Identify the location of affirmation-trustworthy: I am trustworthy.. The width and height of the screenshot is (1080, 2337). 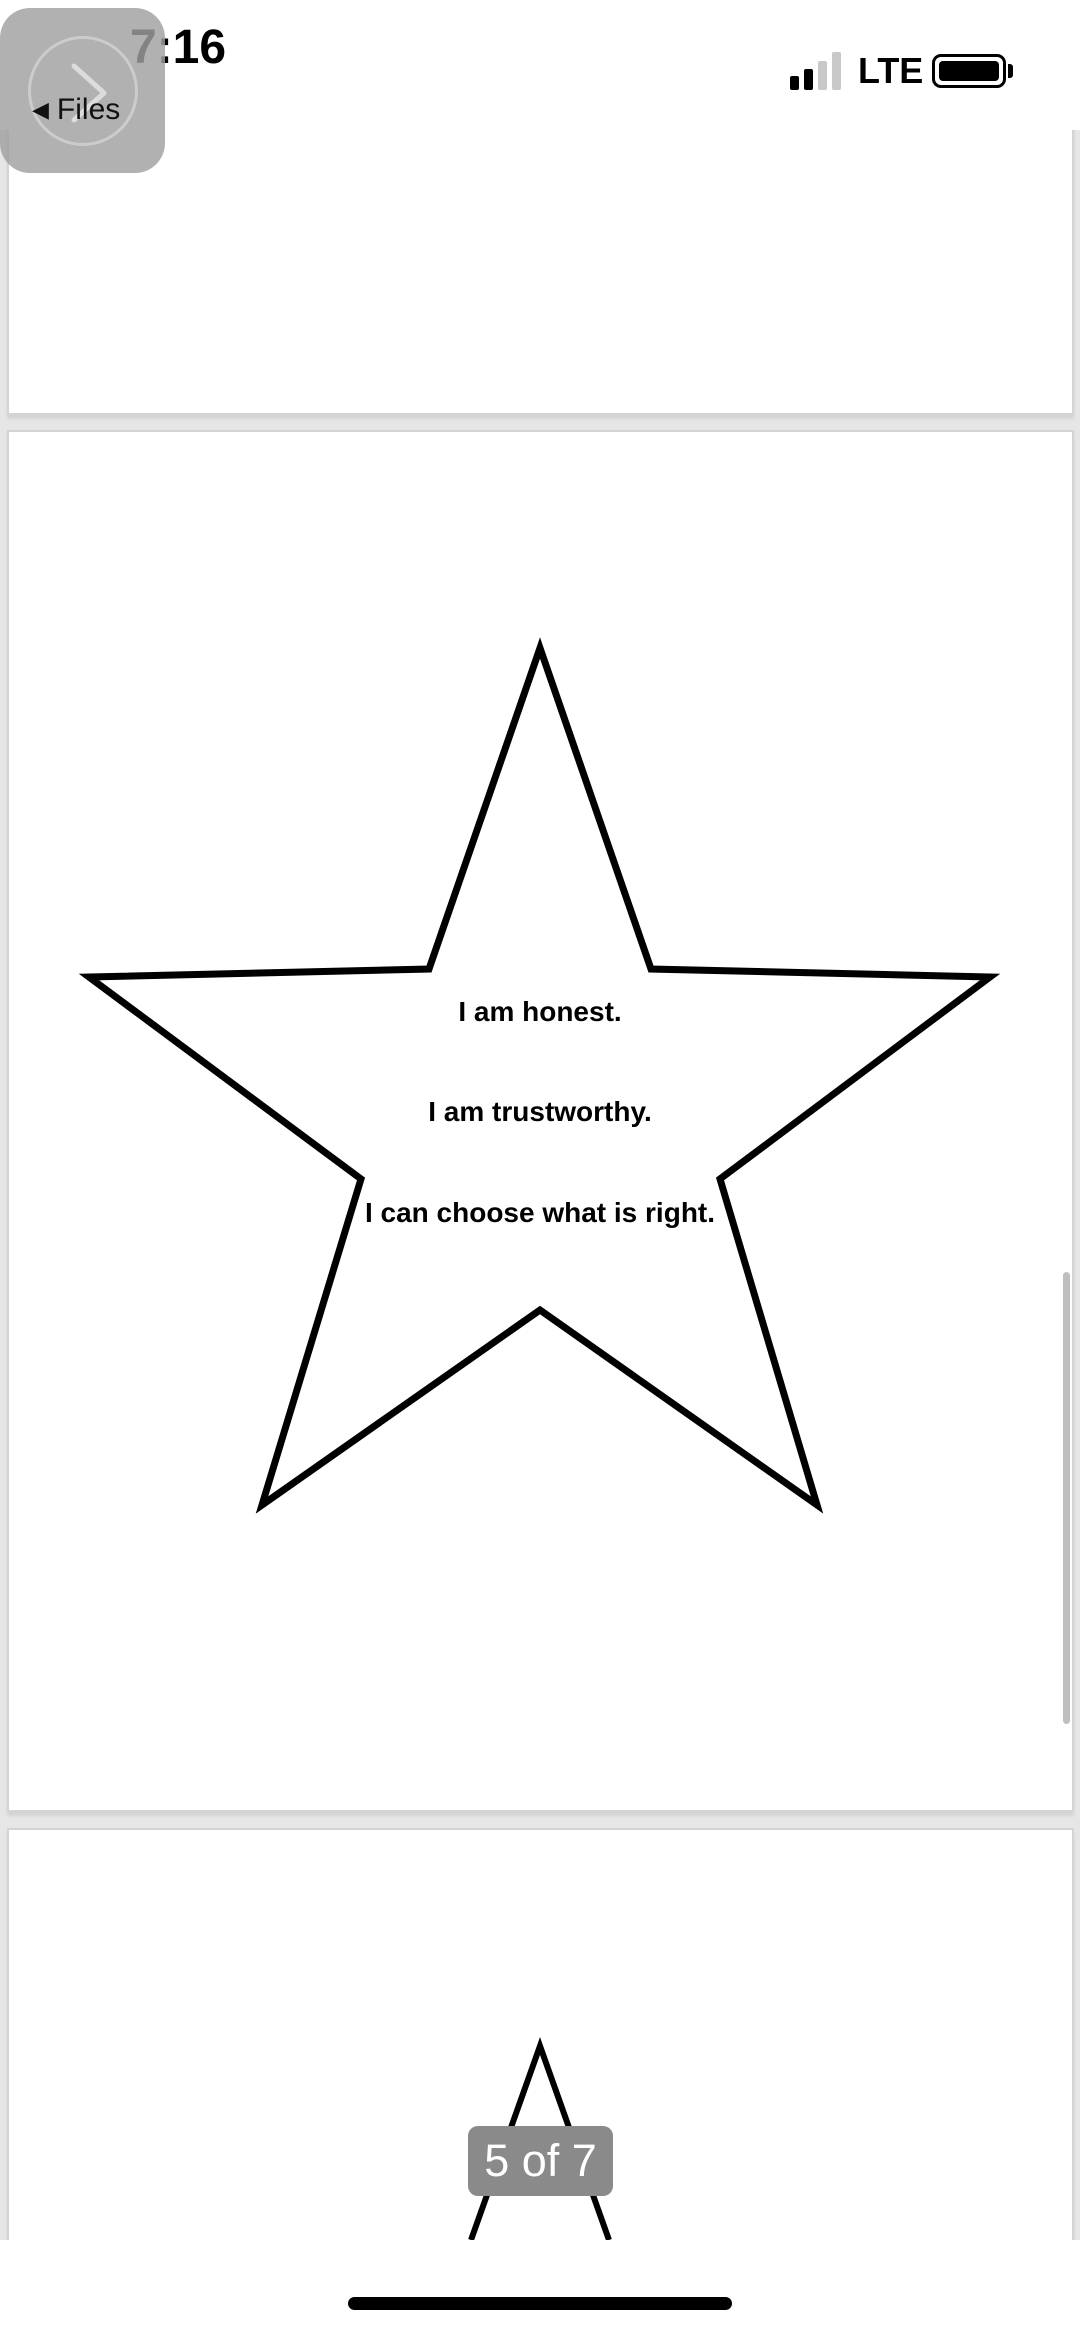
(540, 1111).